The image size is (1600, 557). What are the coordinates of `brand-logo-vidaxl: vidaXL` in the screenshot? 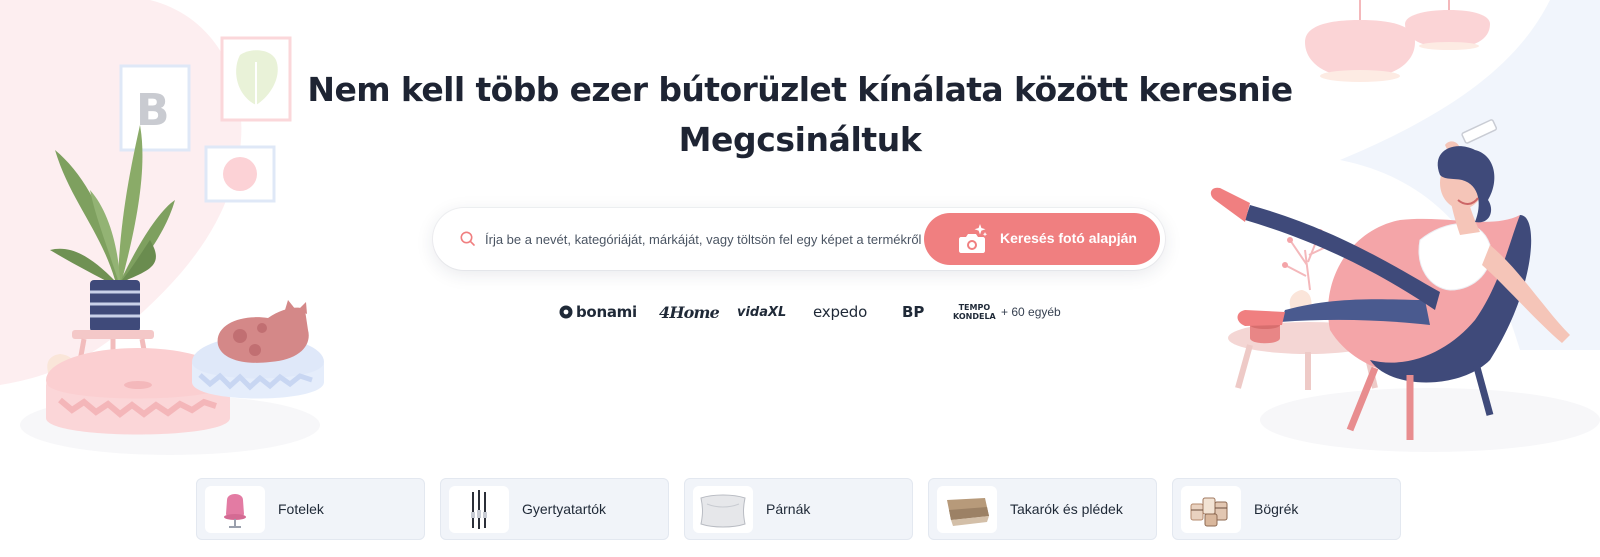 It's located at (762, 312).